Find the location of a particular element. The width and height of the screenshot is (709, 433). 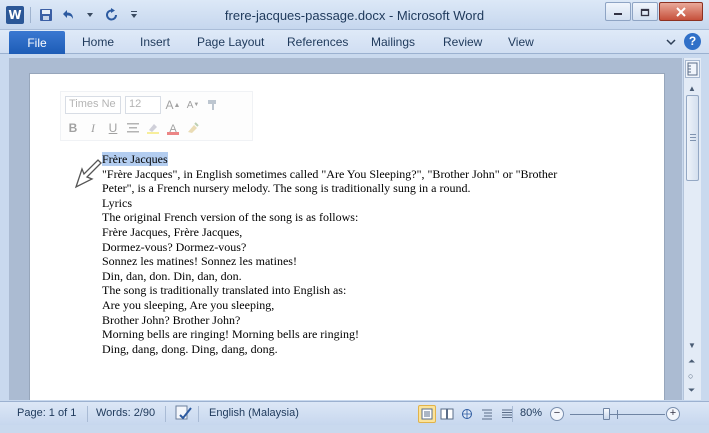

align-center-icon is located at coordinates (133, 128).